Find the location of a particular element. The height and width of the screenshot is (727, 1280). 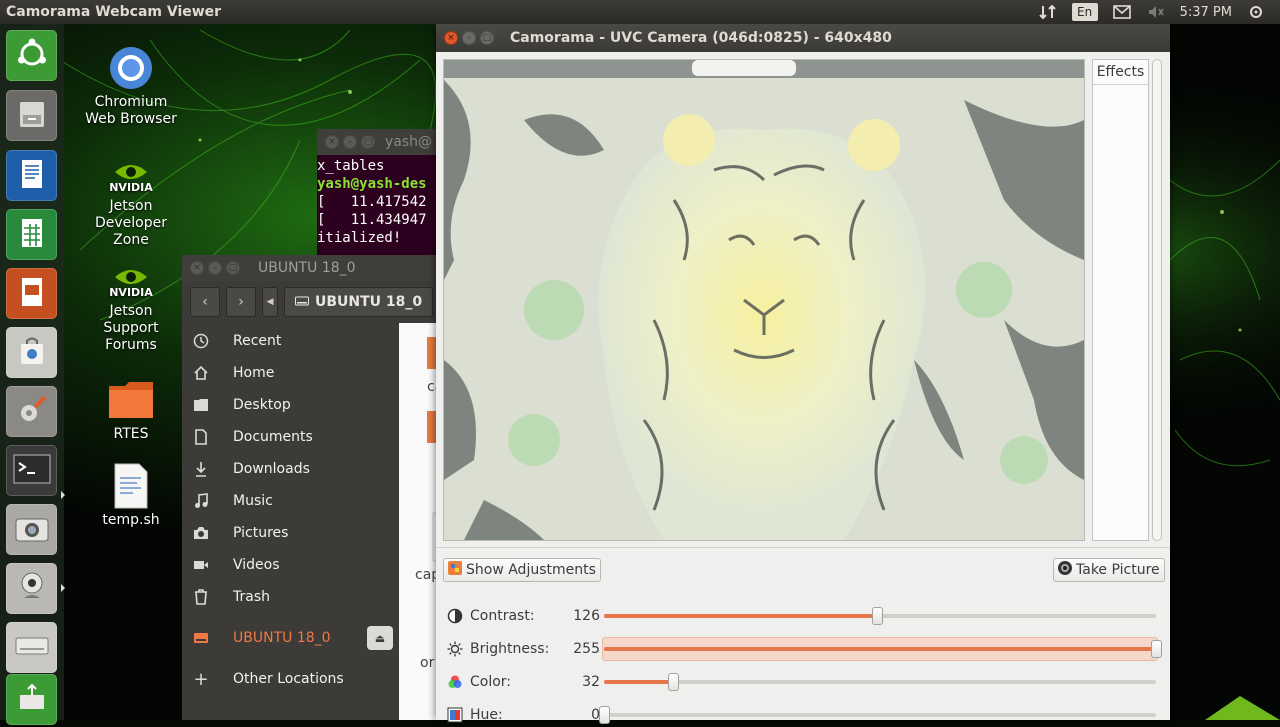

path-bar-label: UBUNTU 18_0 is located at coordinates (369, 302).